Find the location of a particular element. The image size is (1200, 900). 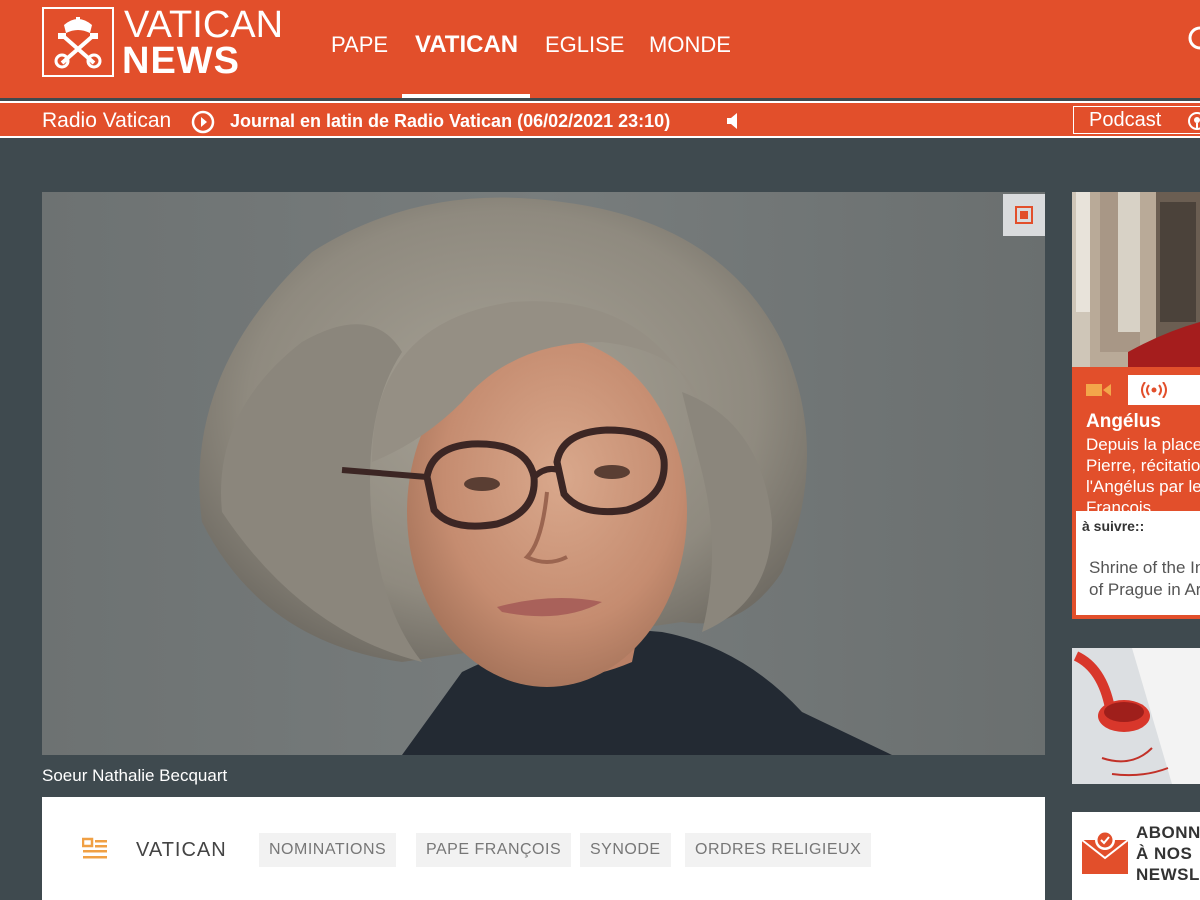

video-camera-icon is located at coordinates (1099, 390).